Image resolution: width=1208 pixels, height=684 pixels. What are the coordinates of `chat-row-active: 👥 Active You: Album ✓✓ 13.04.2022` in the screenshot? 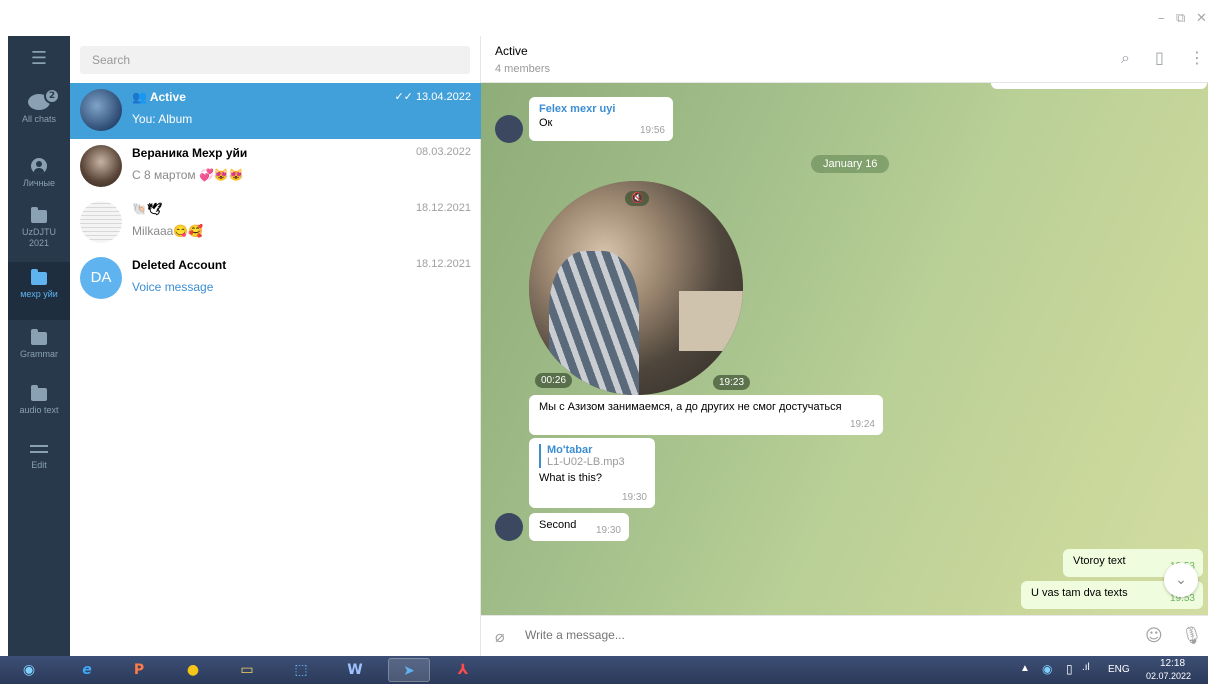 It's located at (275, 111).